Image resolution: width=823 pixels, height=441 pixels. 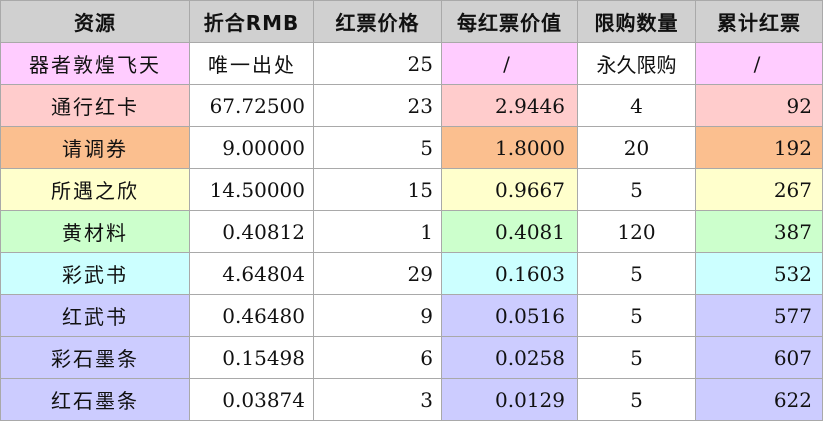 What do you see at coordinates (251, 147) in the screenshot?
I see `cell-rmb: 9.00000` at bounding box center [251, 147].